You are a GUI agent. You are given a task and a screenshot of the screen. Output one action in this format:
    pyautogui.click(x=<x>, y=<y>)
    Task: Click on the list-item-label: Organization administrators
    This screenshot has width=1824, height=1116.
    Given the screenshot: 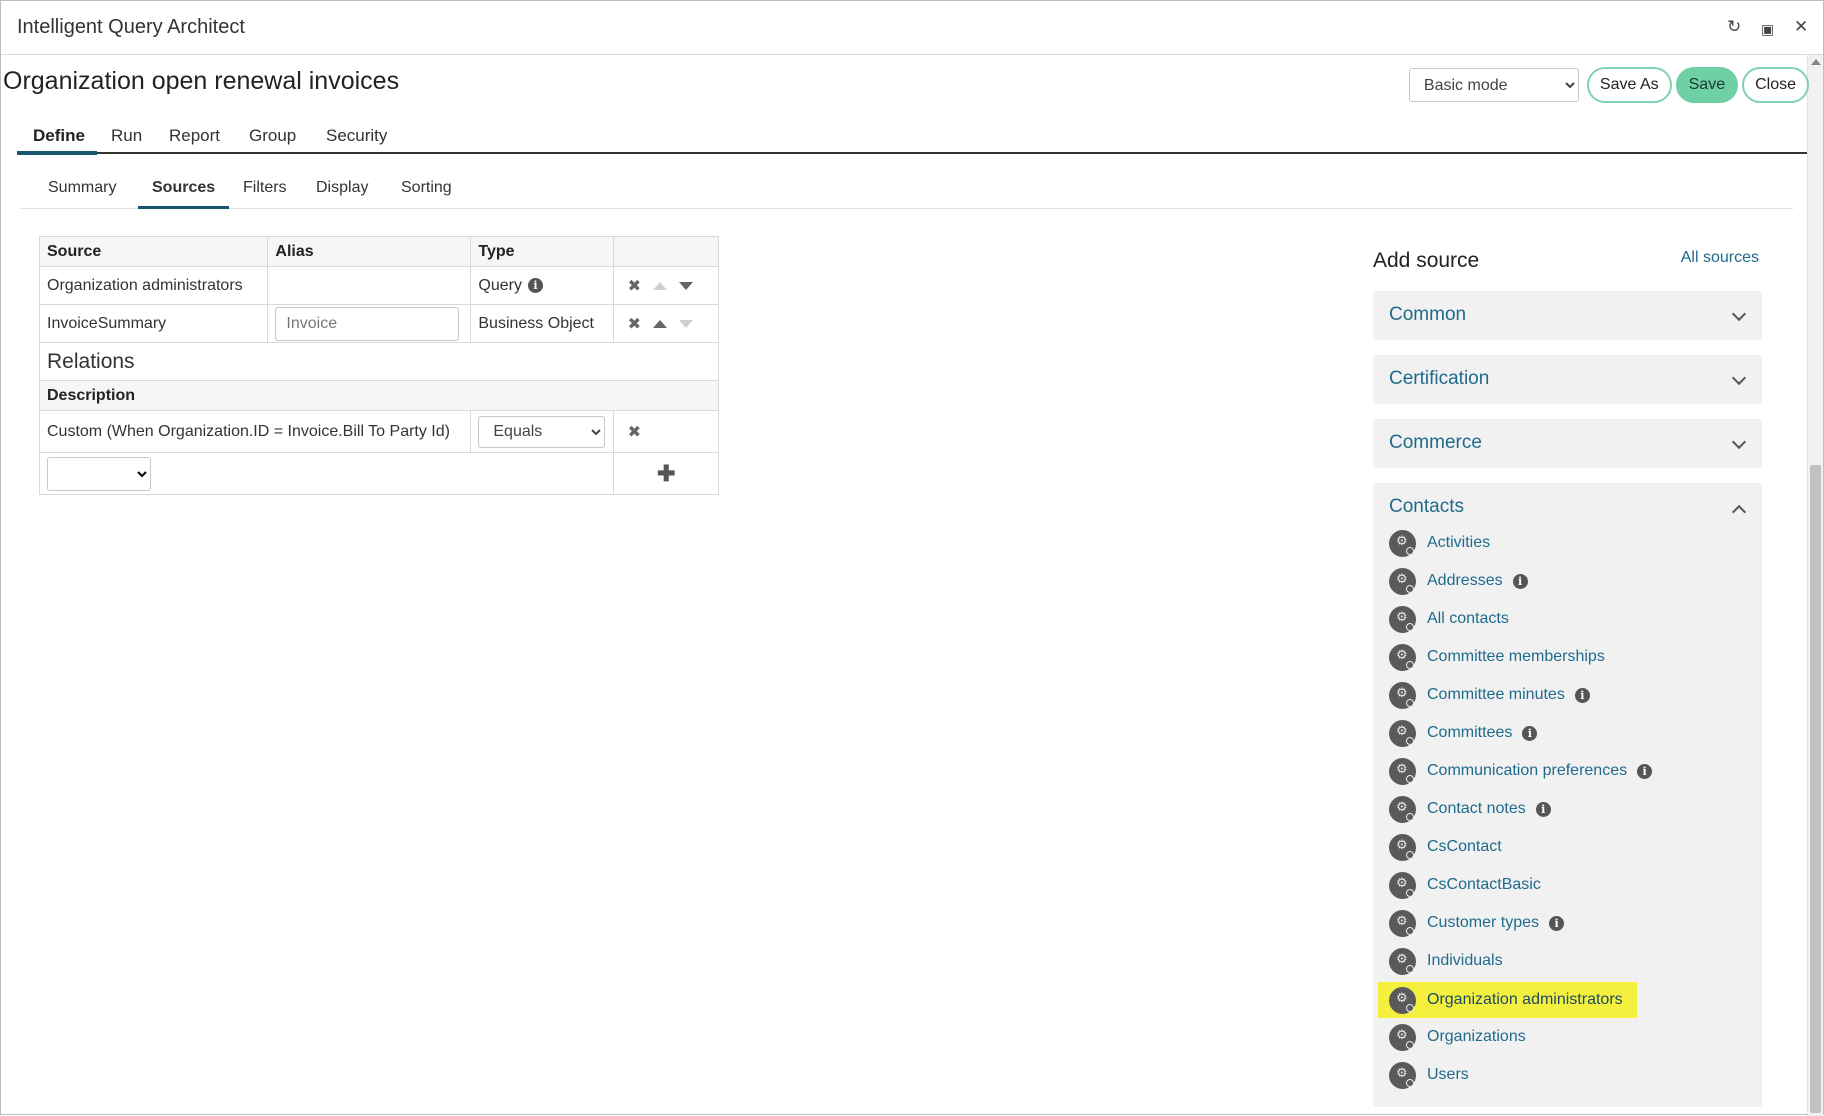 What is the action you would take?
    pyautogui.click(x=1525, y=1000)
    